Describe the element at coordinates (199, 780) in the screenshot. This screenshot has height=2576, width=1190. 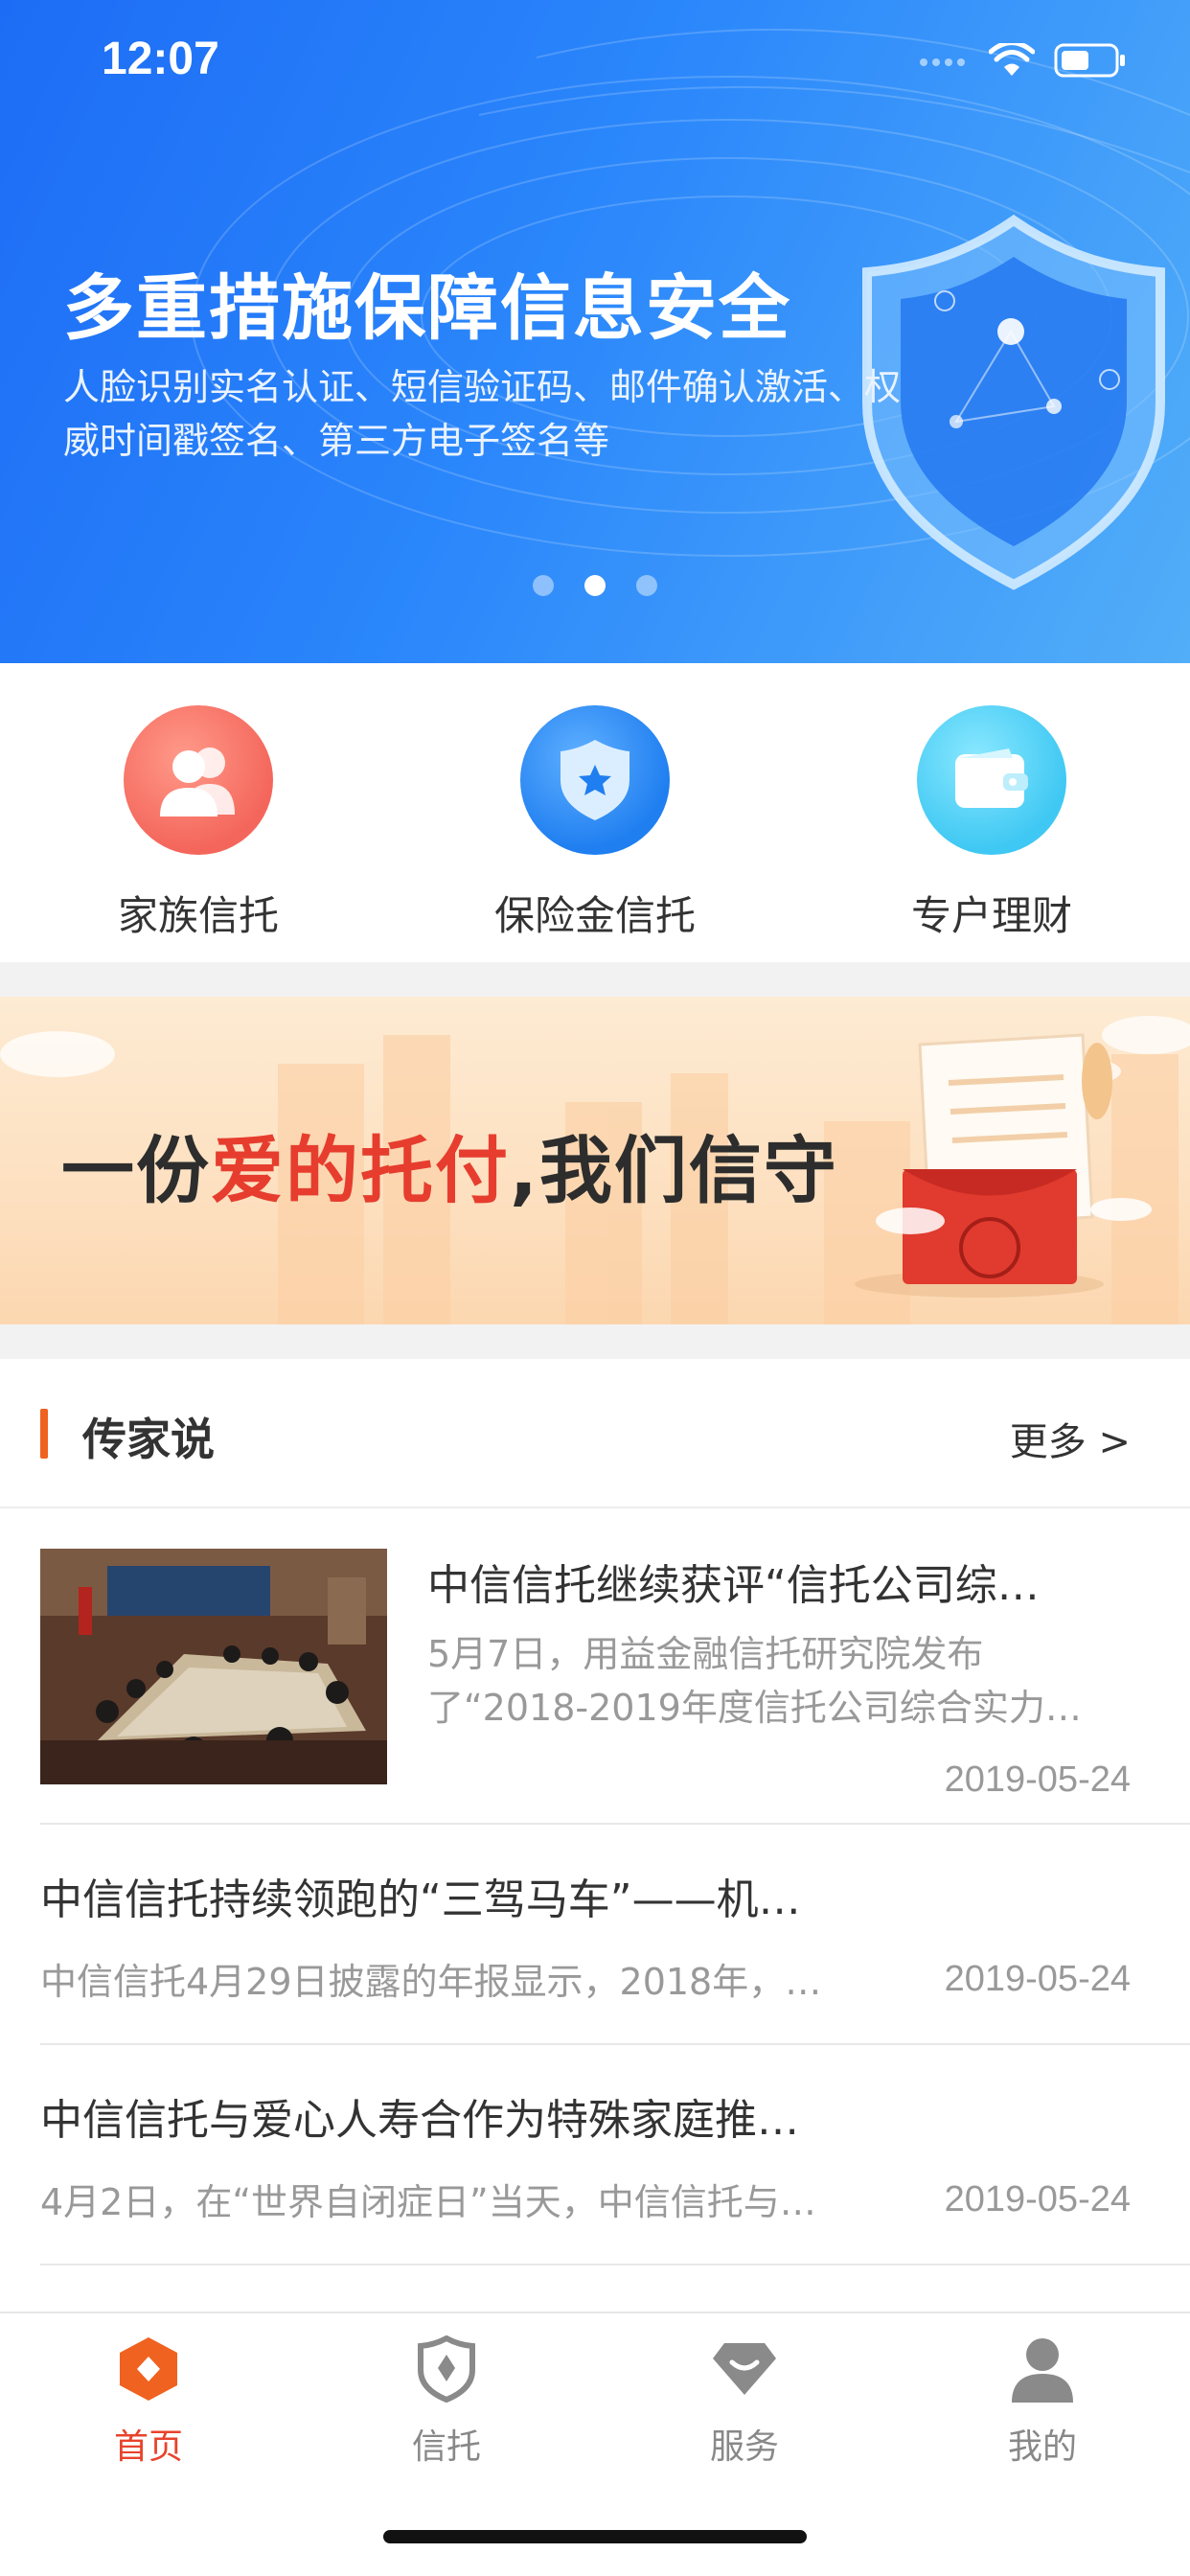
I see `family-users-icon` at that location.